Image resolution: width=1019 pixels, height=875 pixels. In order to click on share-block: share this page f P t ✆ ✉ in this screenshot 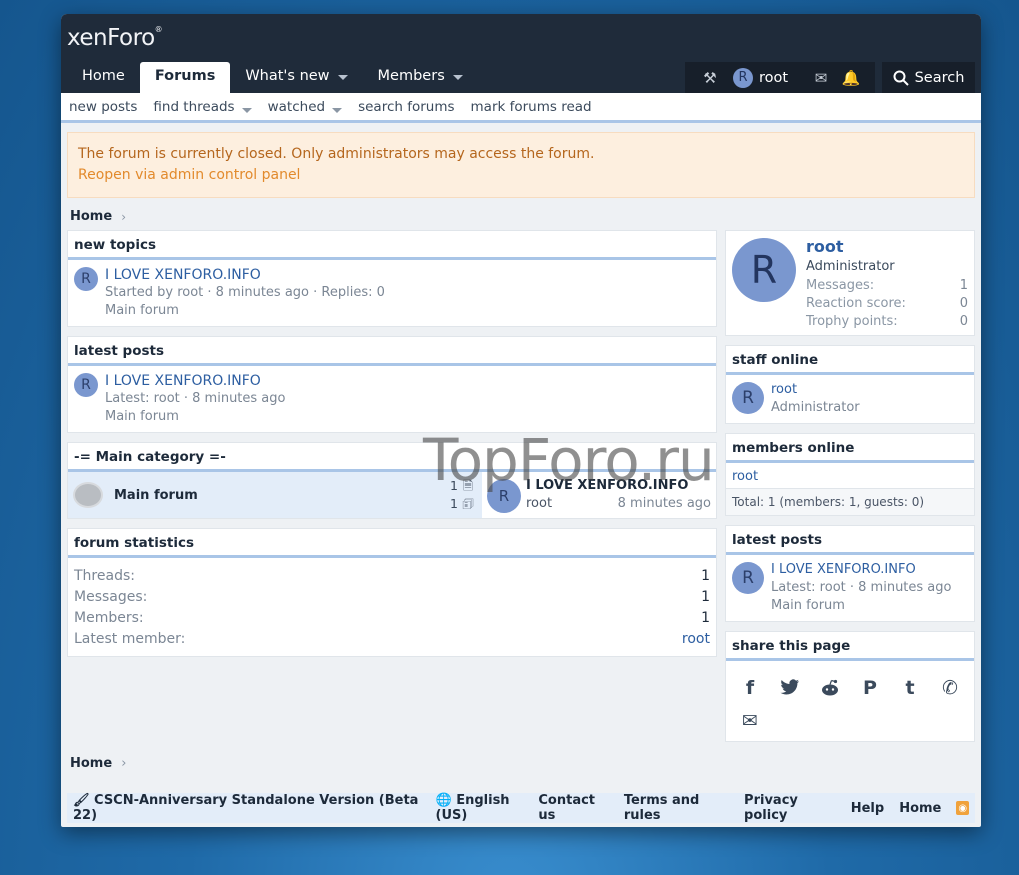, I will do `click(850, 686)`.